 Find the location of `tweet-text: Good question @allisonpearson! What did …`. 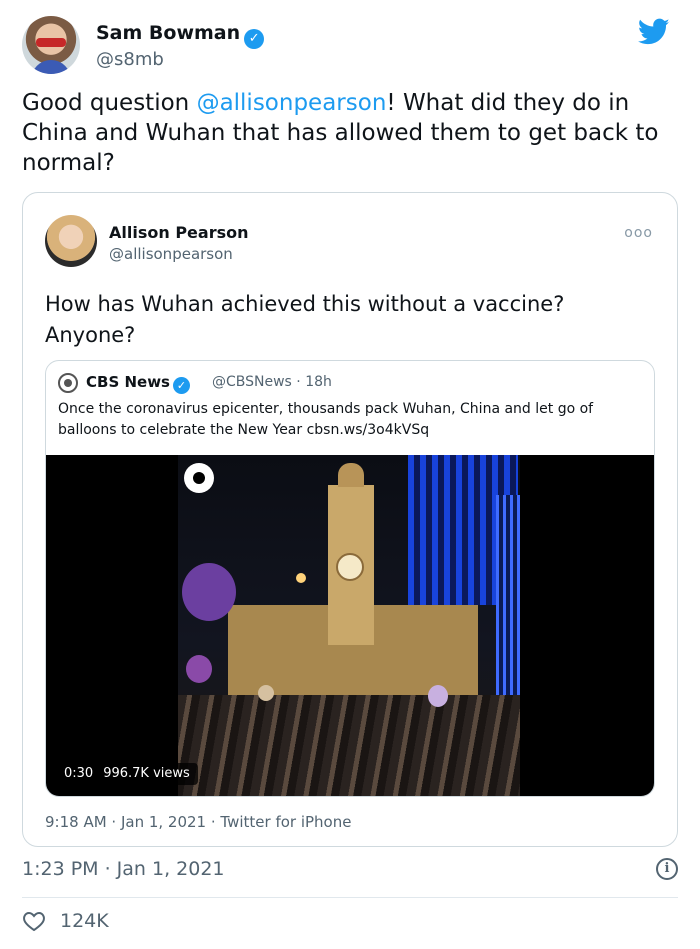

tweet-text: Good question @allisonpearson! What did … is located at coordinates (352, 133).